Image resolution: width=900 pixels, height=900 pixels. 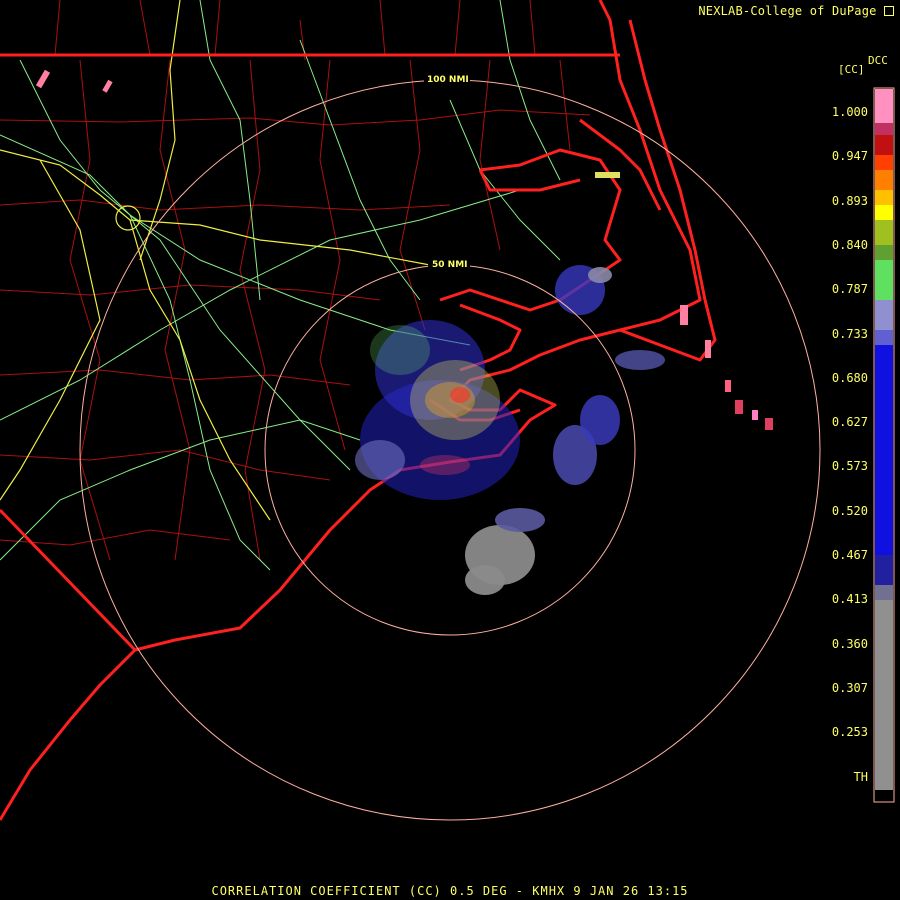 I want to click on logo-icon, so click(x=889, y=11).